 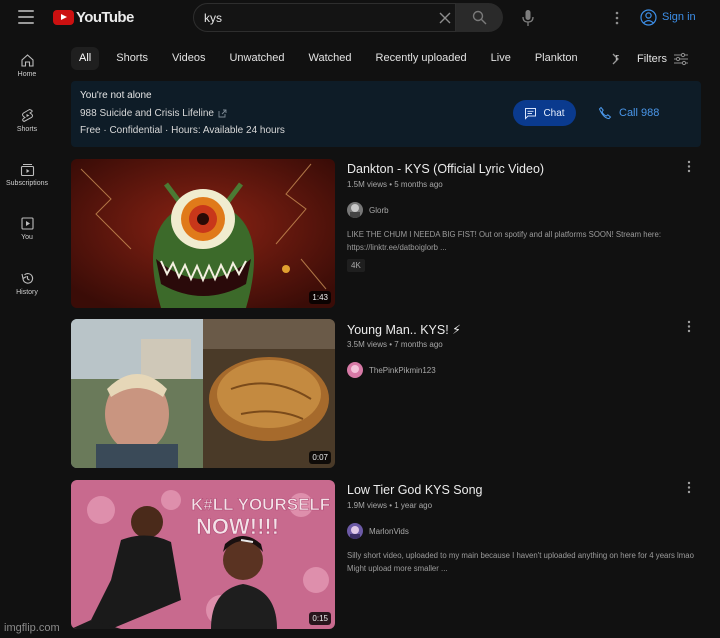 I want to click on banner-title: You're not alone, so click(x=116, y=95).